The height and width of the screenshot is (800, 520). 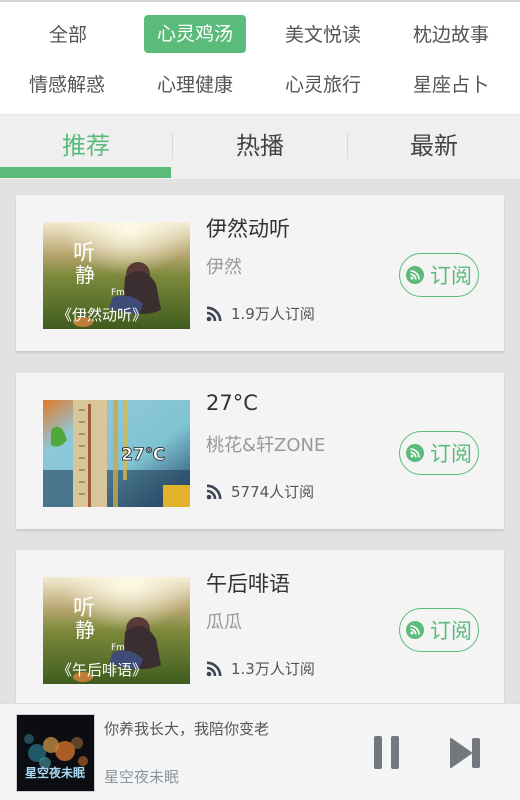 I want to click on channel-thumbnail: 听 静 Fm 《午后啡语》, so click(x=116, y=630).